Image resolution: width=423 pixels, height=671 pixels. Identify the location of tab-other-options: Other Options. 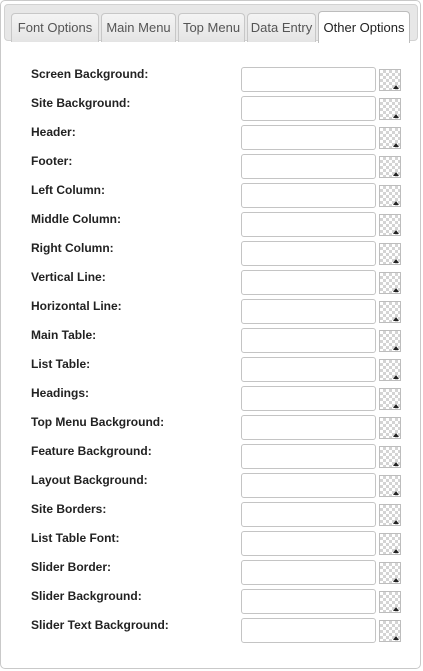
(364, 27).